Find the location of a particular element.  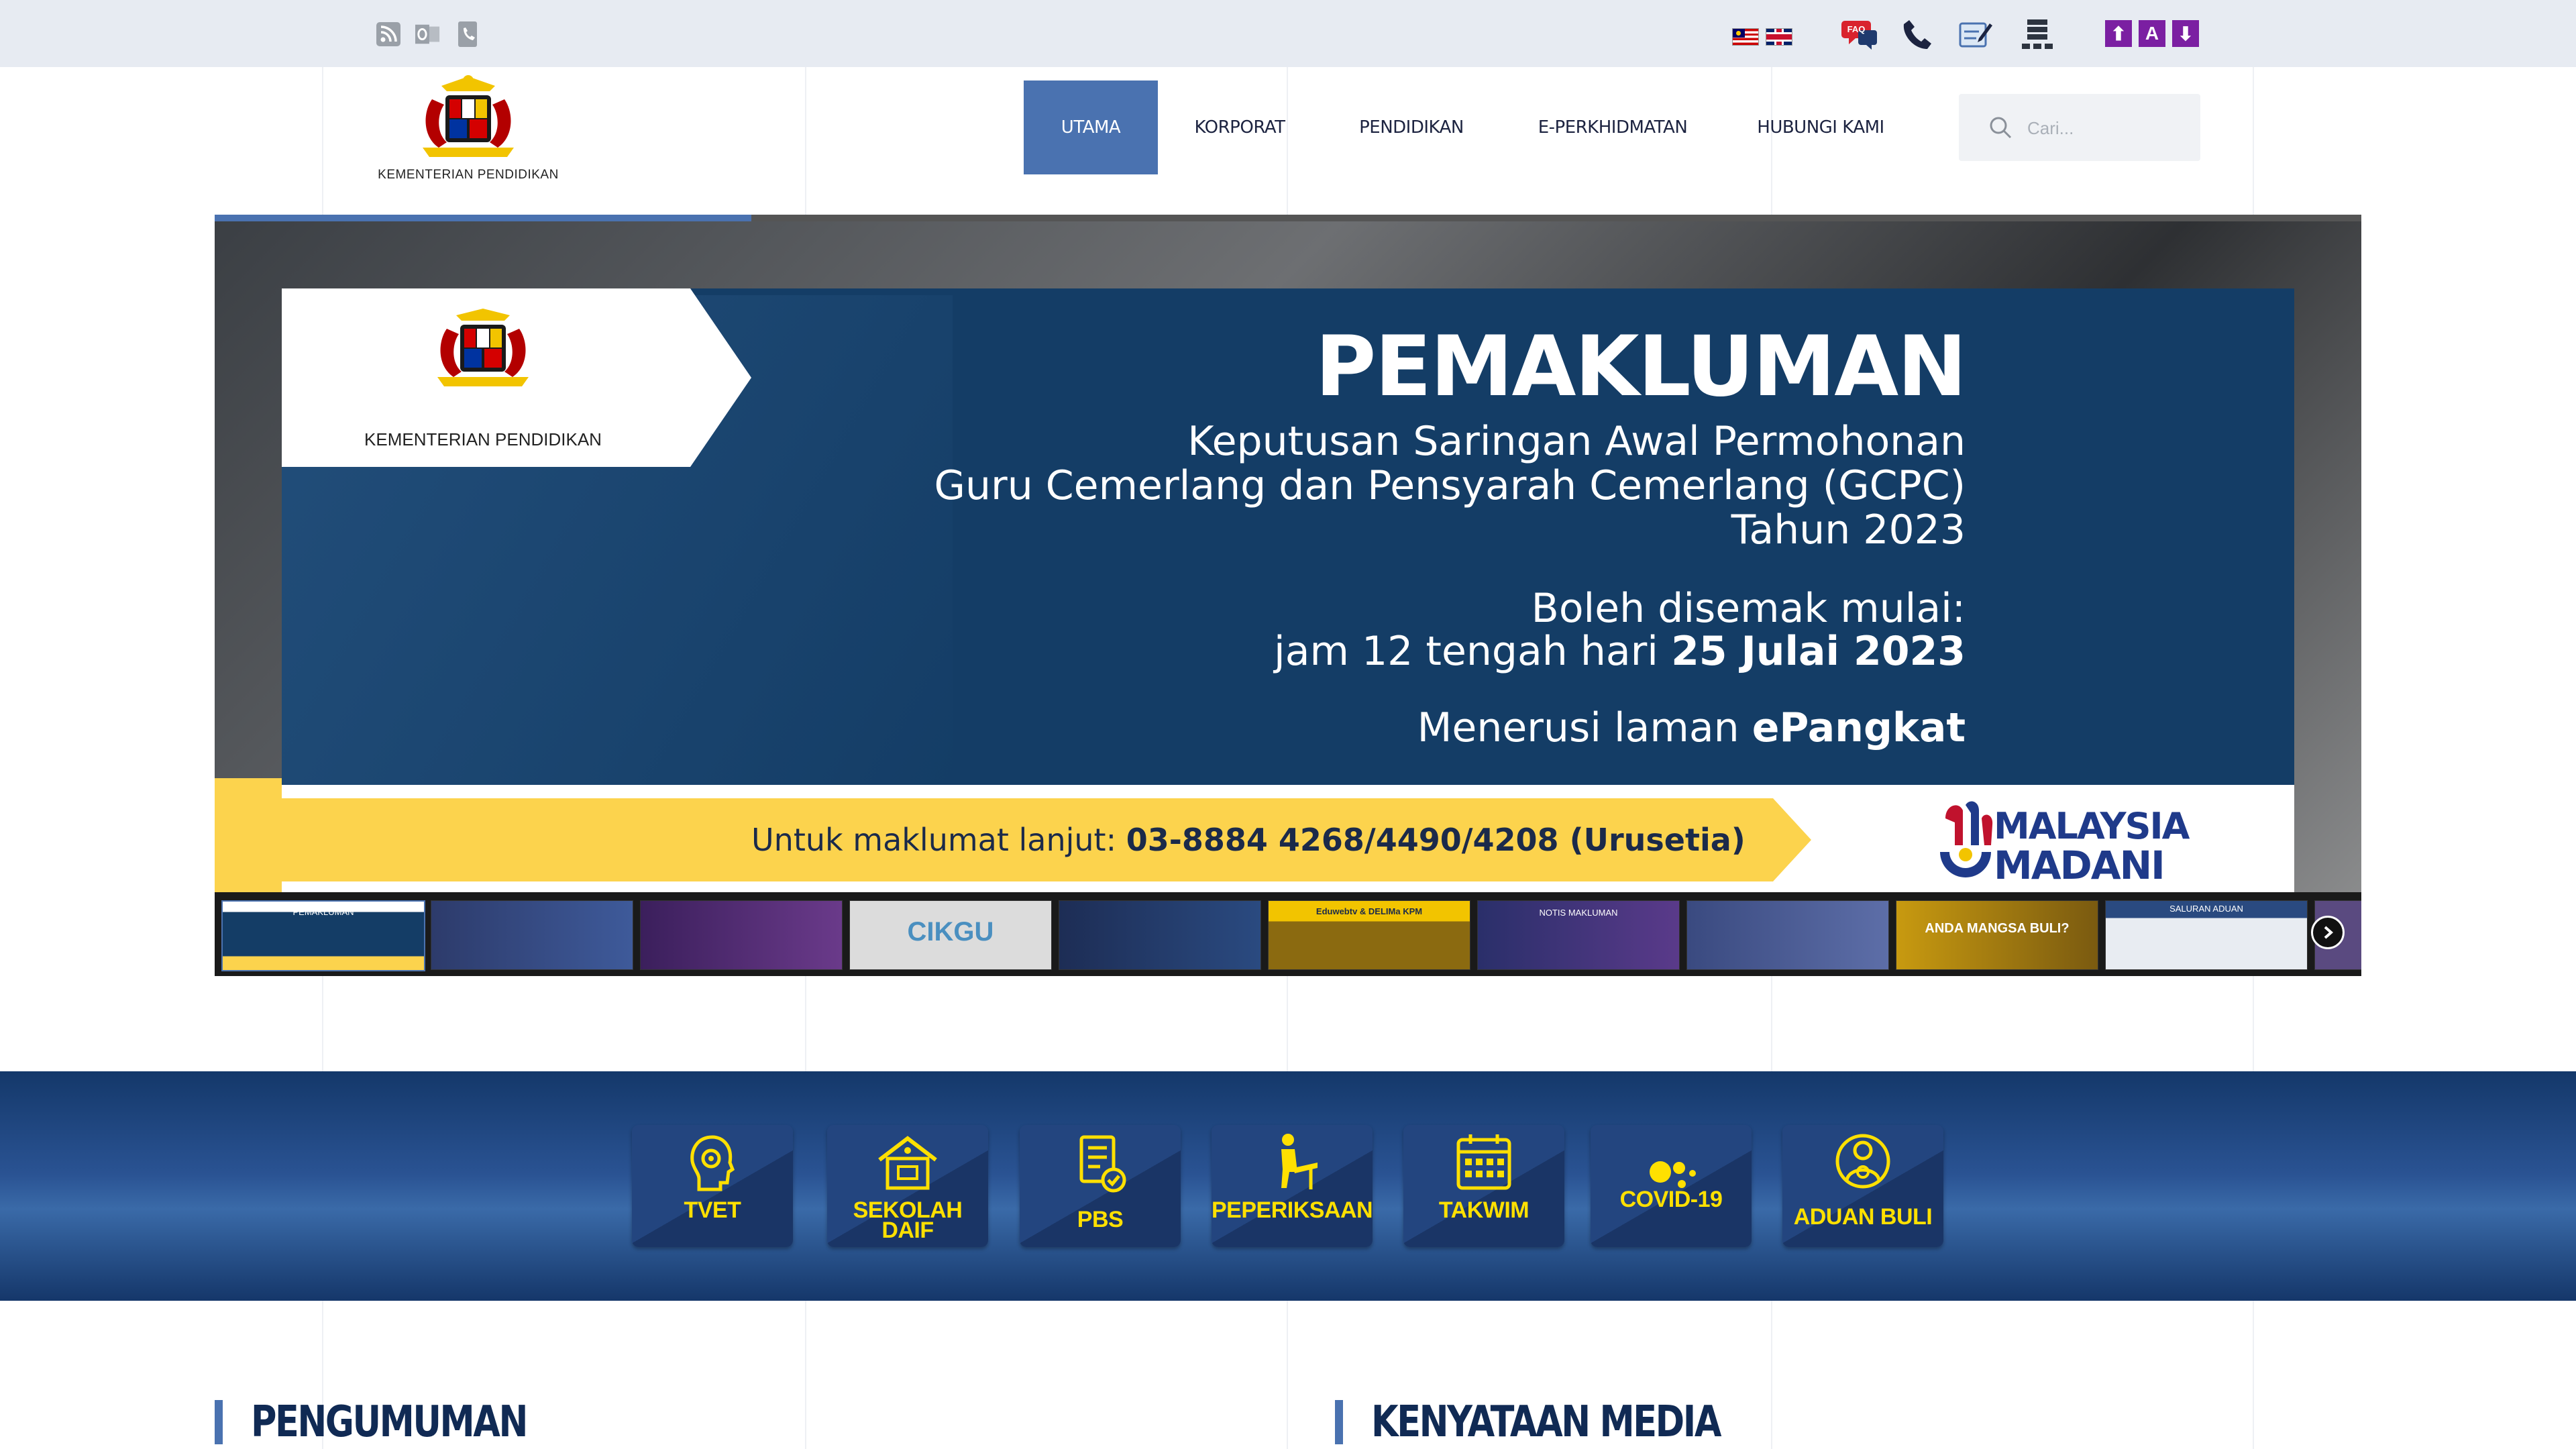

sitemap-icon is located at coordinates (2037, 34).